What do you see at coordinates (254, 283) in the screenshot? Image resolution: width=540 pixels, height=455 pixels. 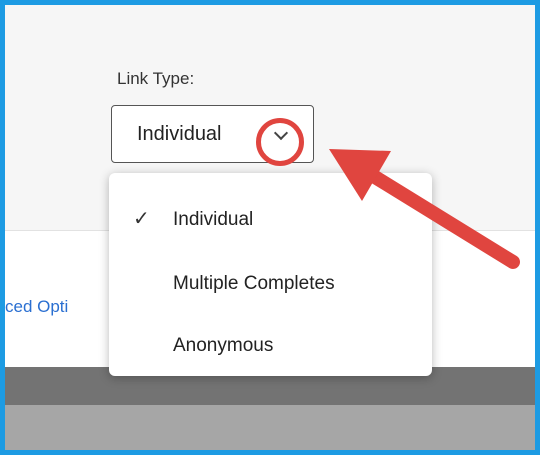 I see `menu-item-label: Multiple Completes` at bounding box center [254, 283].